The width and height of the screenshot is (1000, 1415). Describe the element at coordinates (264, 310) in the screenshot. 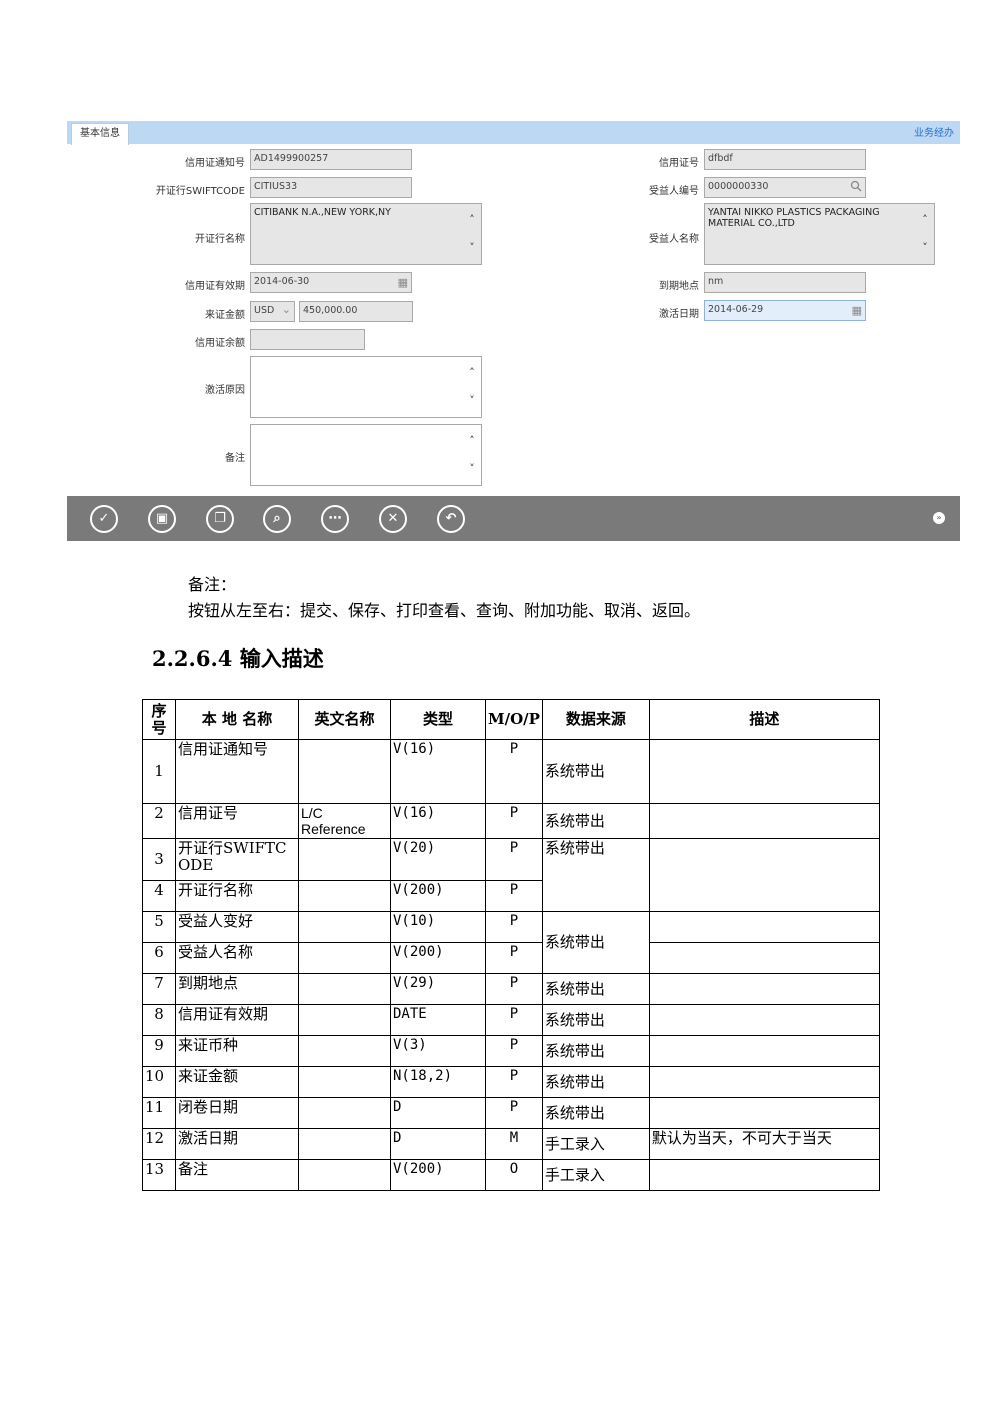

I see `currency-value: USD` at that location.